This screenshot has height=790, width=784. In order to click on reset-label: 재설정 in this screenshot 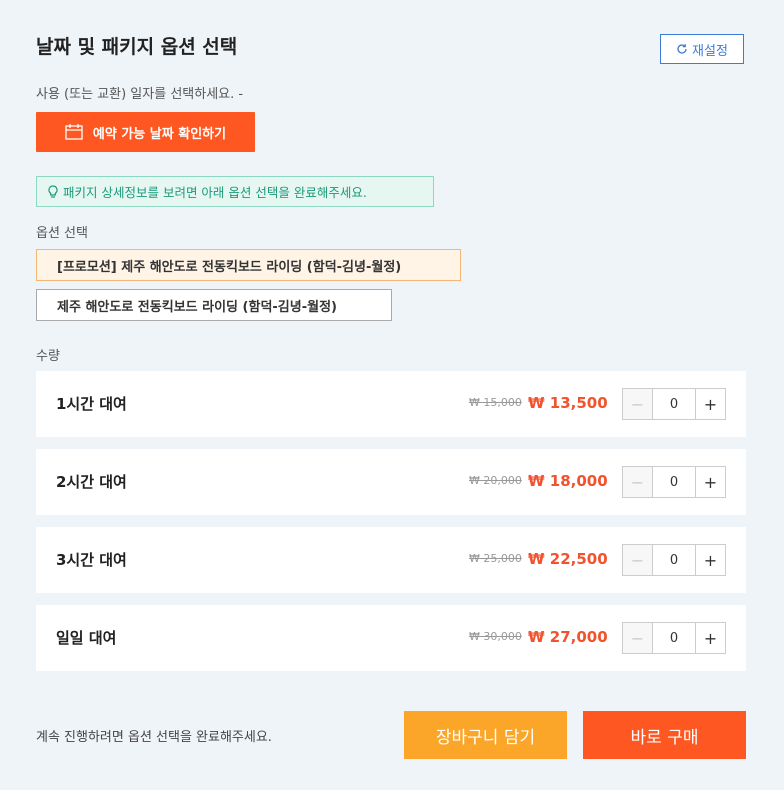, I will do `click(710, 51)`.